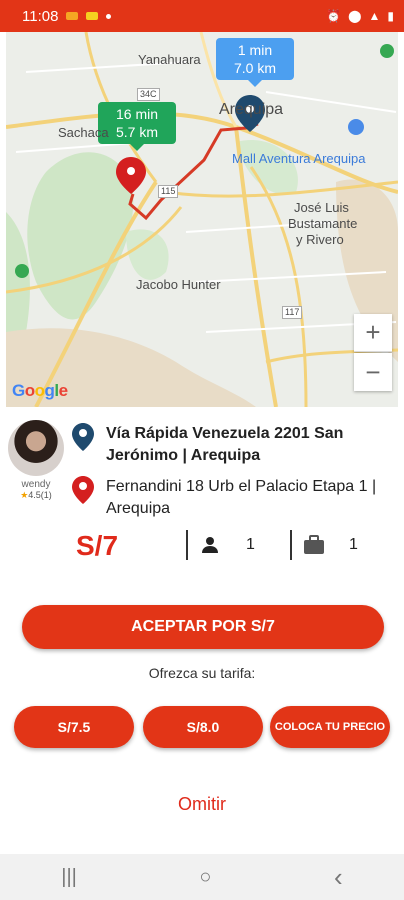 Image resolution: width=404 pixels, height=900 pixels. I want to click on place-label: Jacobo Hunter, so click(178, 284).